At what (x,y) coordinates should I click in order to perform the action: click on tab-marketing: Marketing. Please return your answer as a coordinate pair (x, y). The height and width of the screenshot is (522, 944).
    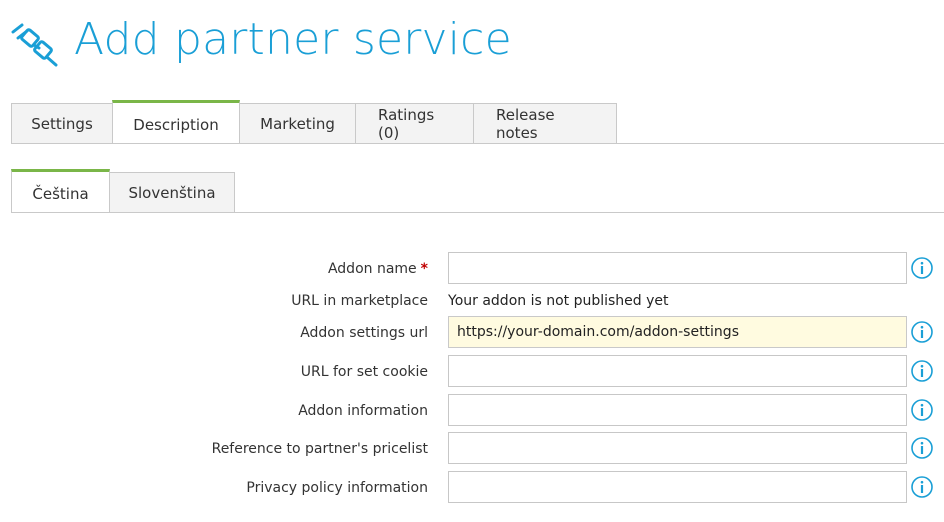
    Looking at the image, I should click on (297, 123).